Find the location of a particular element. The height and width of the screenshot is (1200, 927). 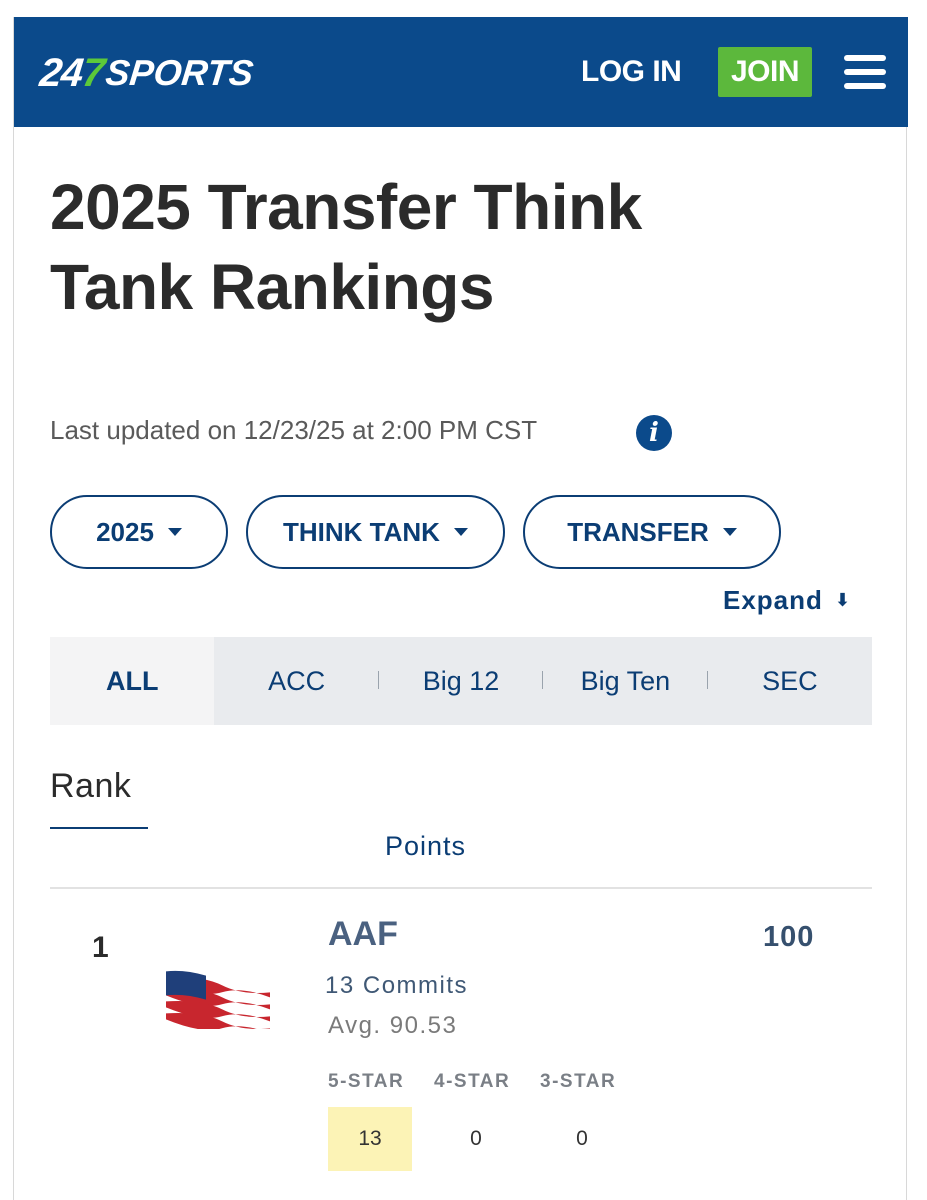

points-column-header: Points is located at coordinates (425, 846).